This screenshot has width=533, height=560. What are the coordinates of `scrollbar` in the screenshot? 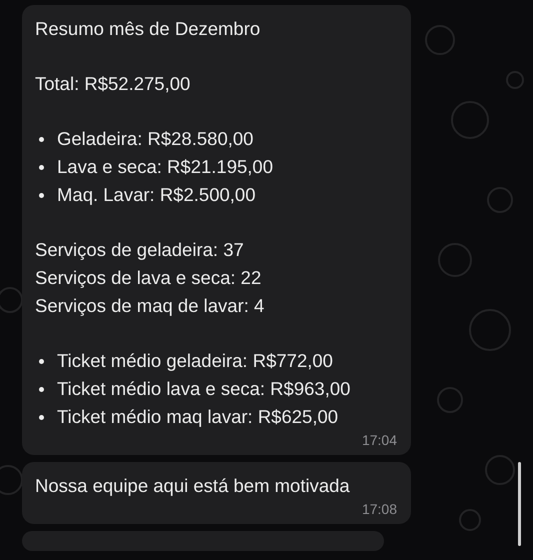 It's located at (519, 504).